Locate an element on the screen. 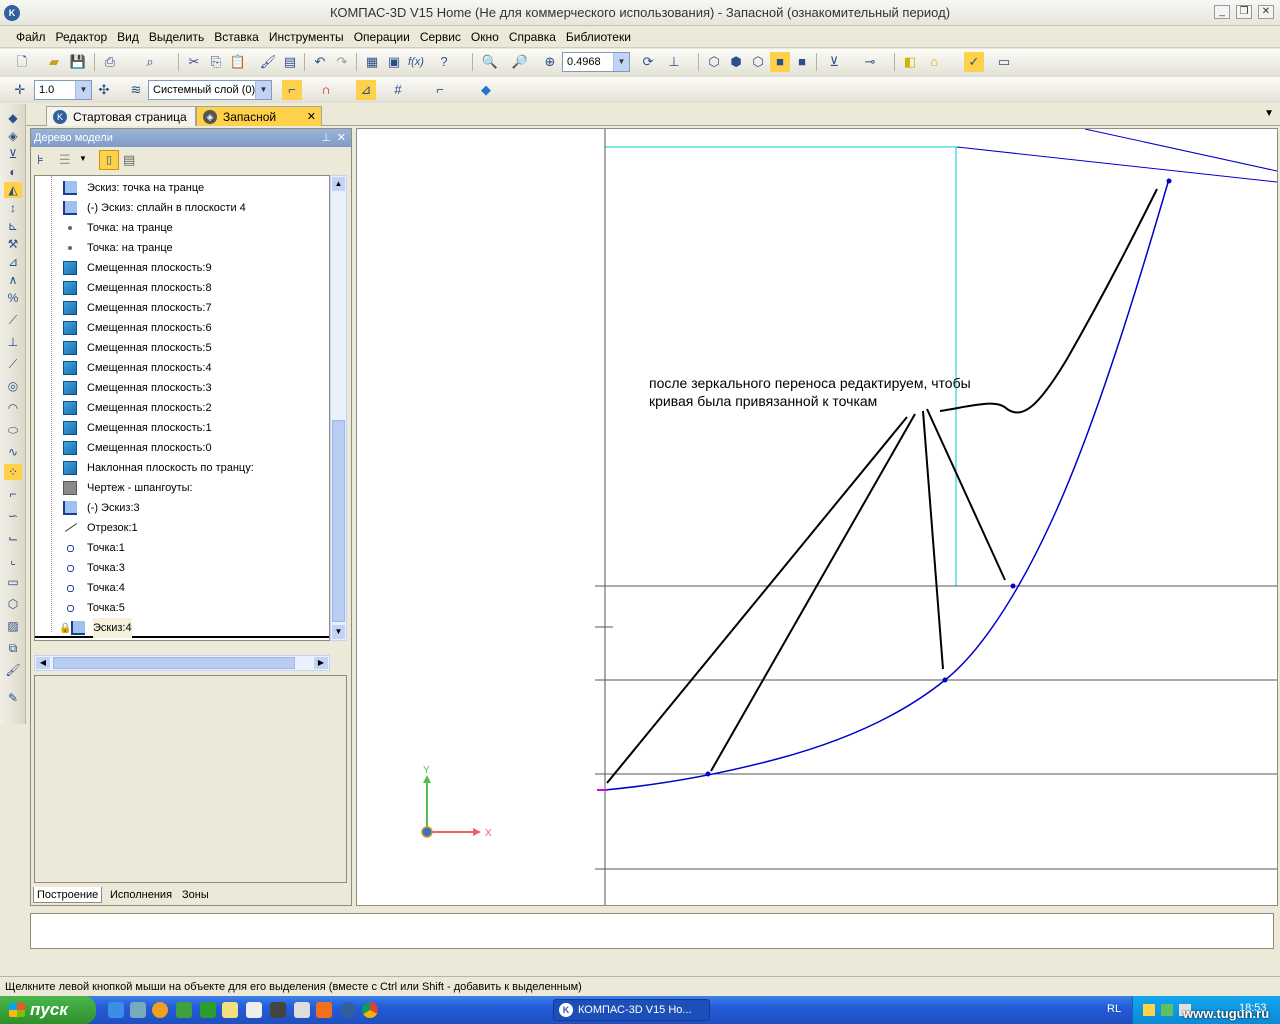 The image size is (1280, 1024). tree-item: Смещенная плоскость:1 is located at coordinates (182, 428).